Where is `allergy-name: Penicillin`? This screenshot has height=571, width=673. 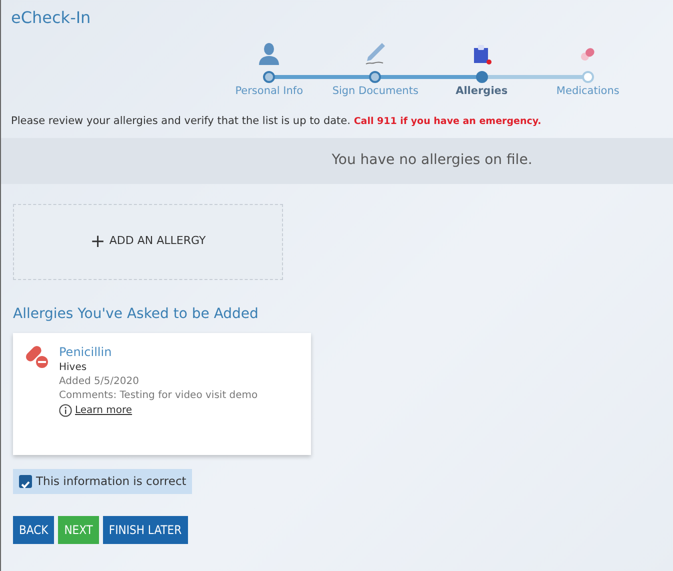
allergy-name: Penicillin is located at coordinates (158, 351).